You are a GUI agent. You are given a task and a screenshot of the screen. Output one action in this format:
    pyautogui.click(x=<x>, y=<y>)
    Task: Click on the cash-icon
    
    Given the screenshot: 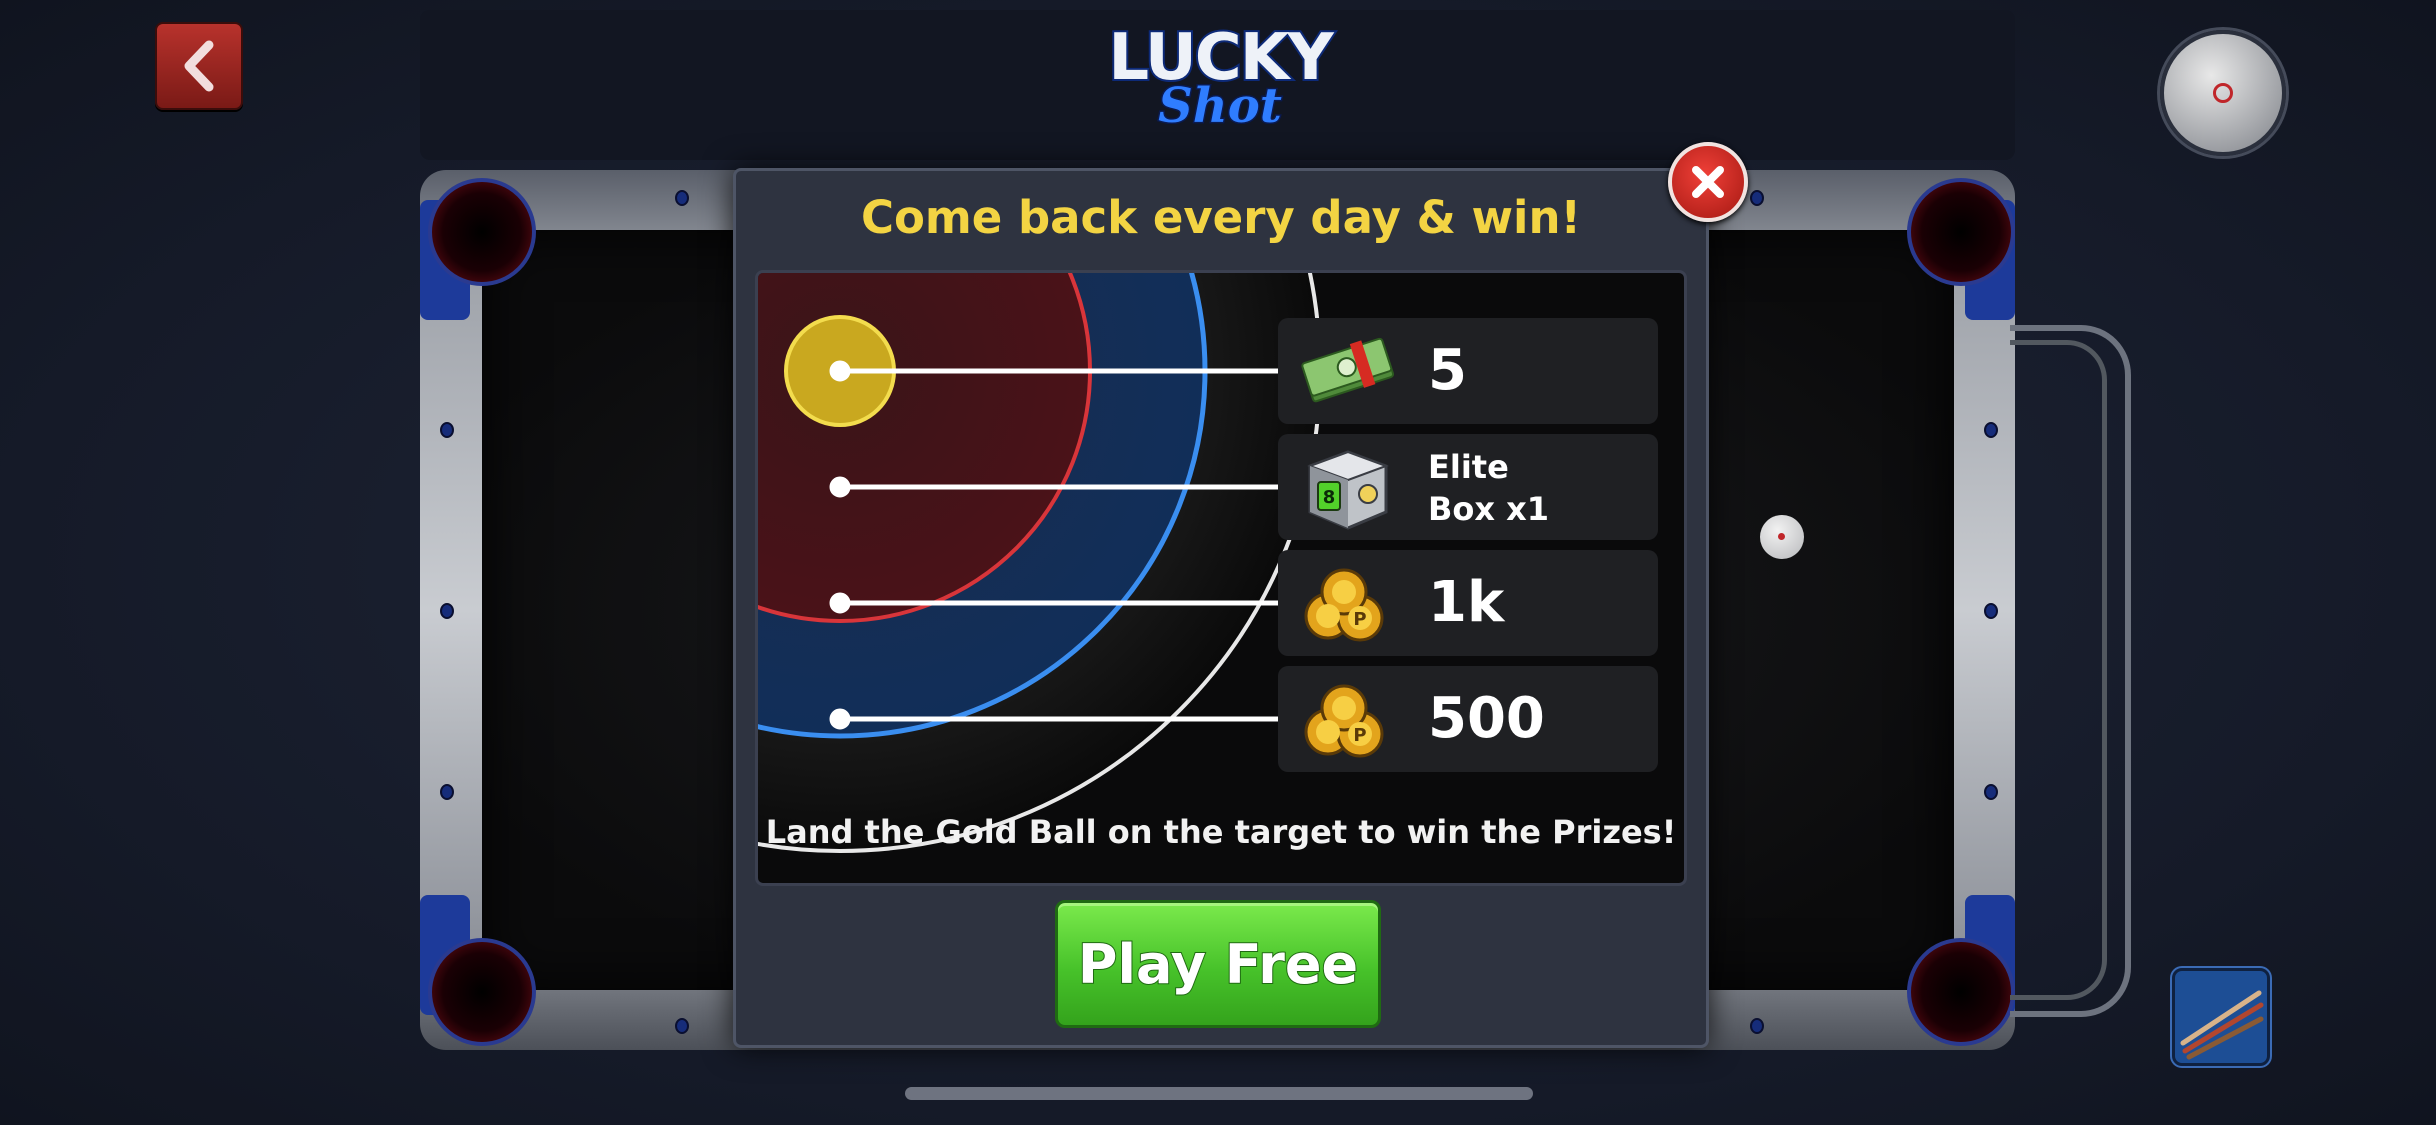 What is the action you would take?
    pyautogui.click(x=1348, y=370)
    